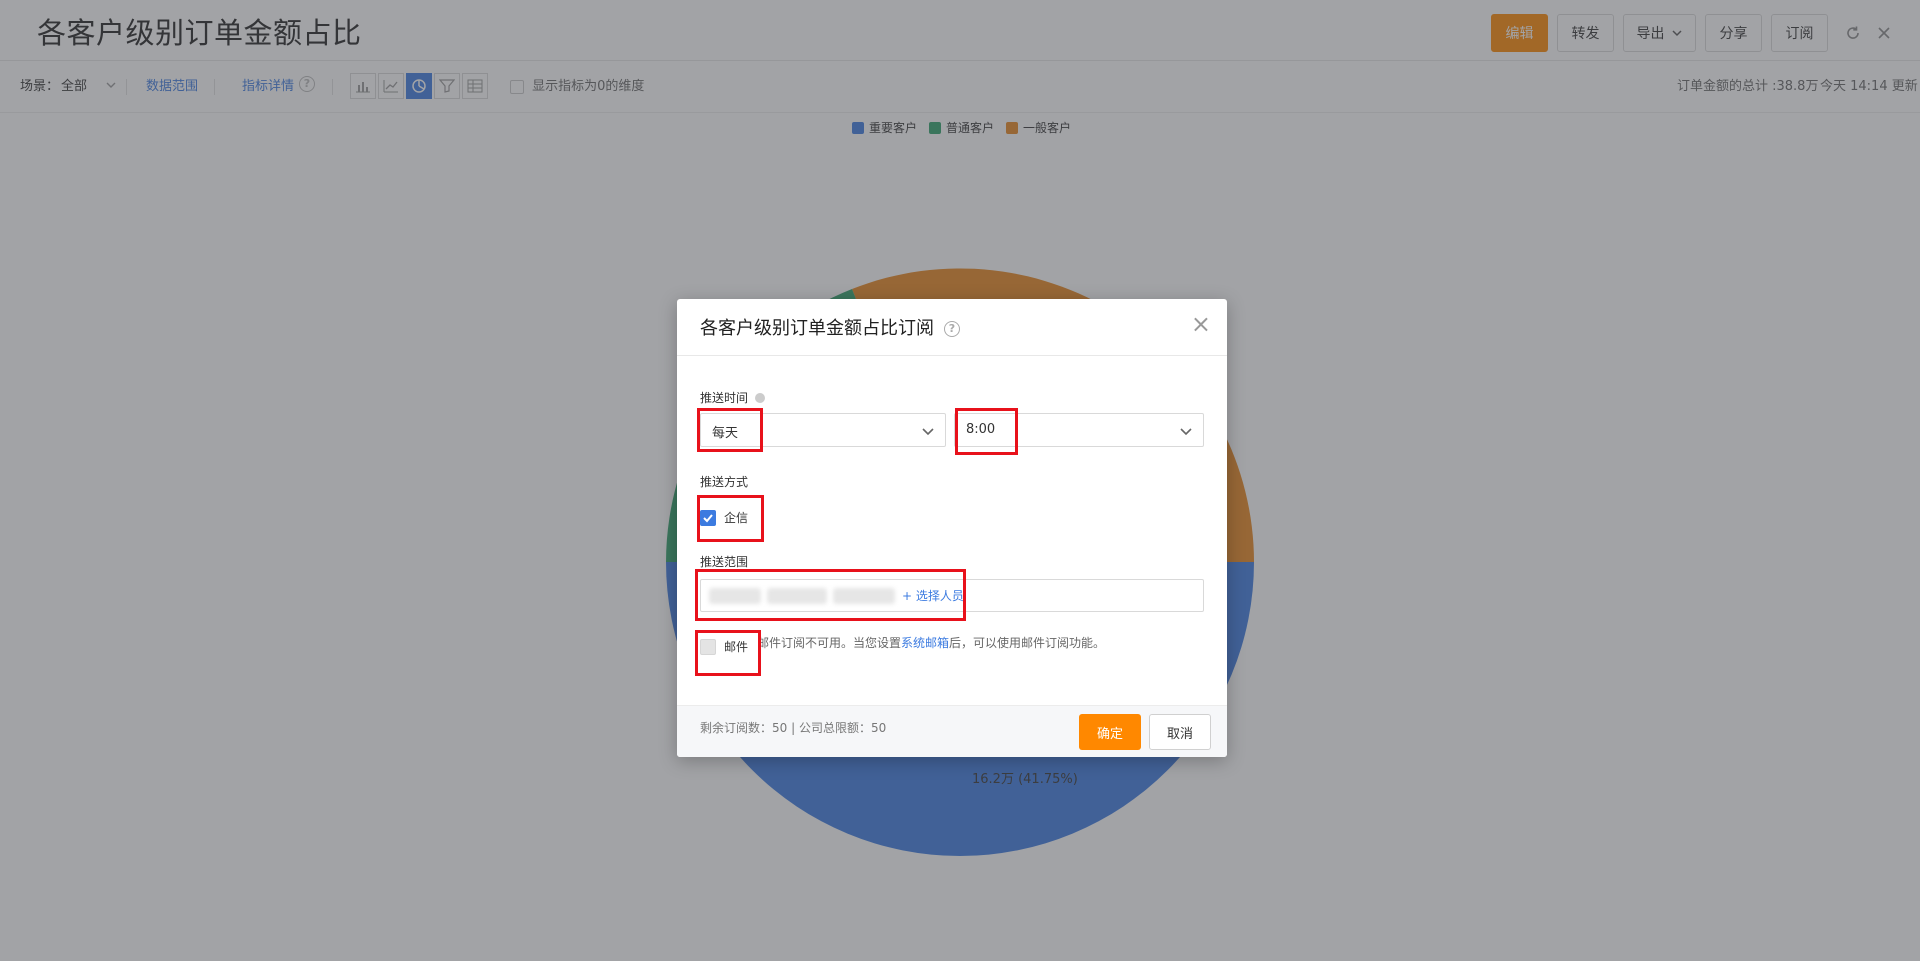 The image size is (1920, 961). I want to click on push-scope-label: 推送范围, so click(724, 562).